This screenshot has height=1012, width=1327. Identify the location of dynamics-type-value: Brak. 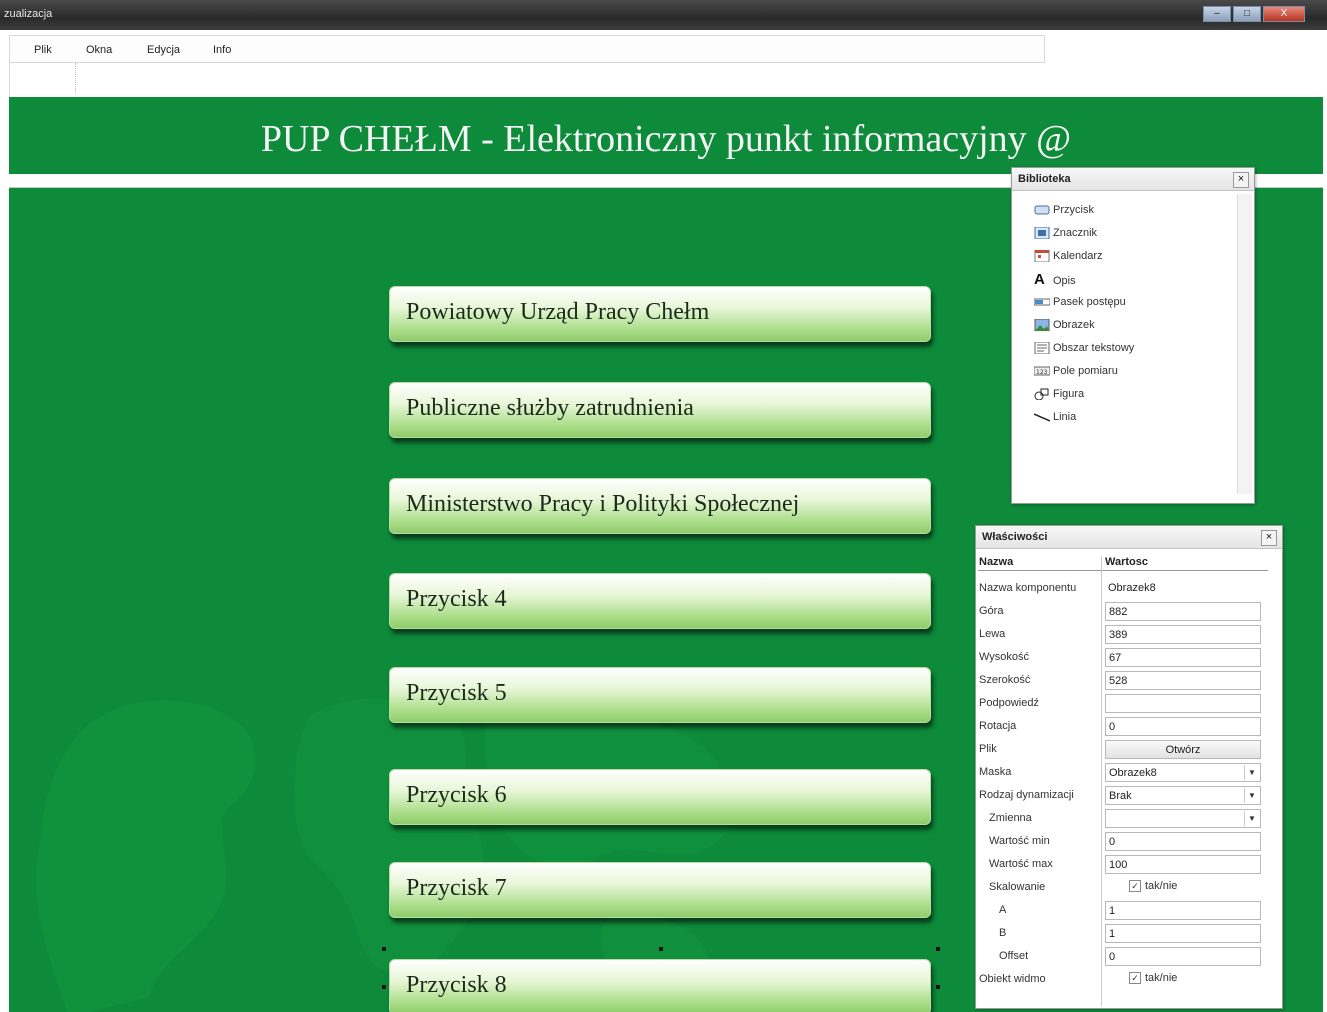
(1120, 796).